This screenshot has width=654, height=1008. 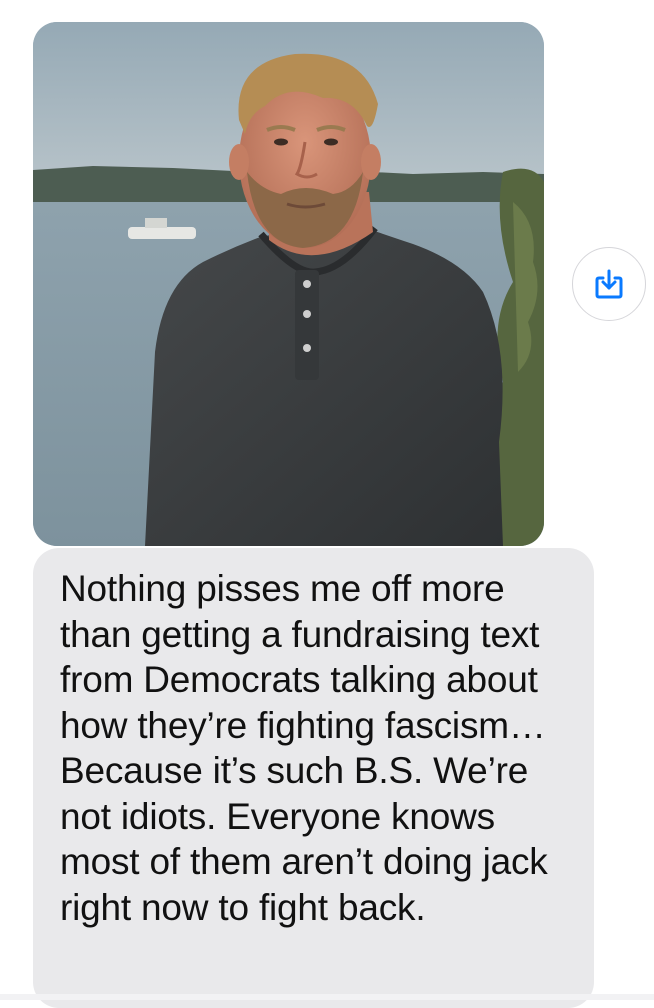 What do you see at coordinates (327, 997) in the screenshot?
I see `bottom-divider` at bounding box center [327, 997].